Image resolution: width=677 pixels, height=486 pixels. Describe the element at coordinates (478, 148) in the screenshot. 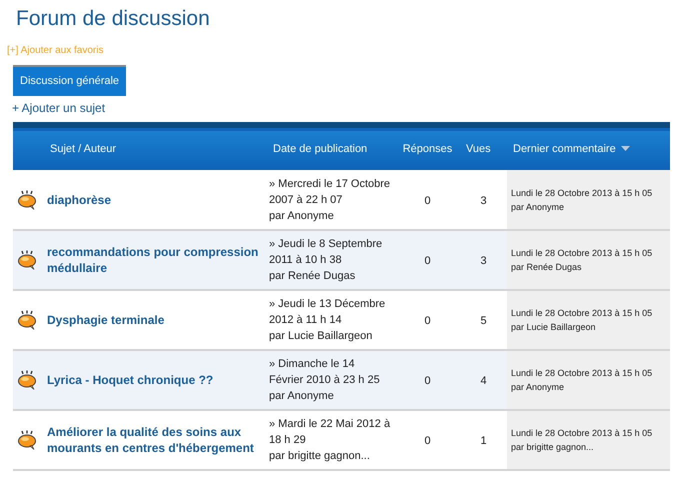

I see `column-header: Vues` at that location.